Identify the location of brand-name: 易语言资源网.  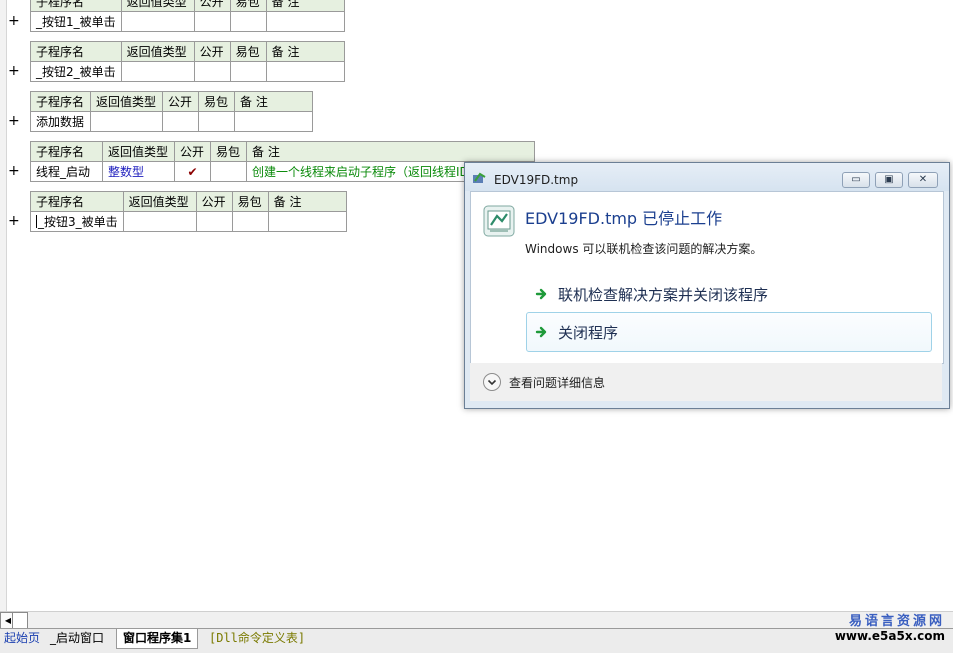
(896, 621).